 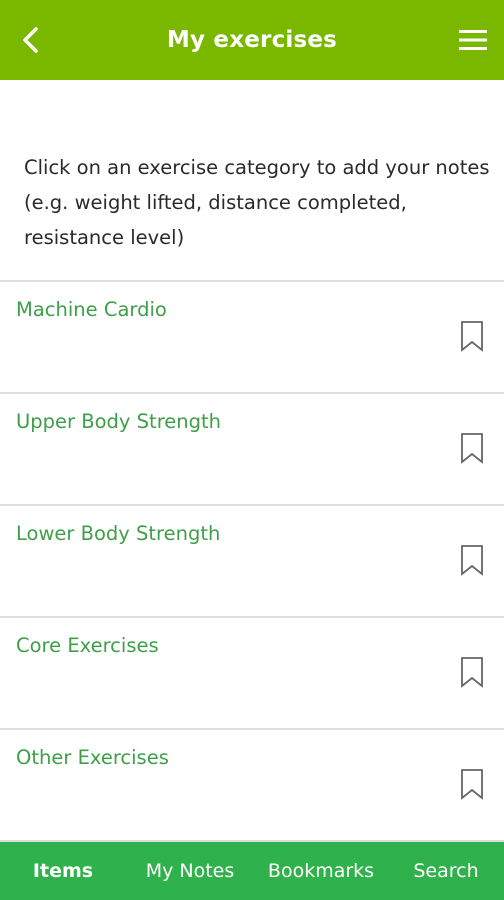 I want to click on hamburger-menu-icon, so click(x=473, y=40).